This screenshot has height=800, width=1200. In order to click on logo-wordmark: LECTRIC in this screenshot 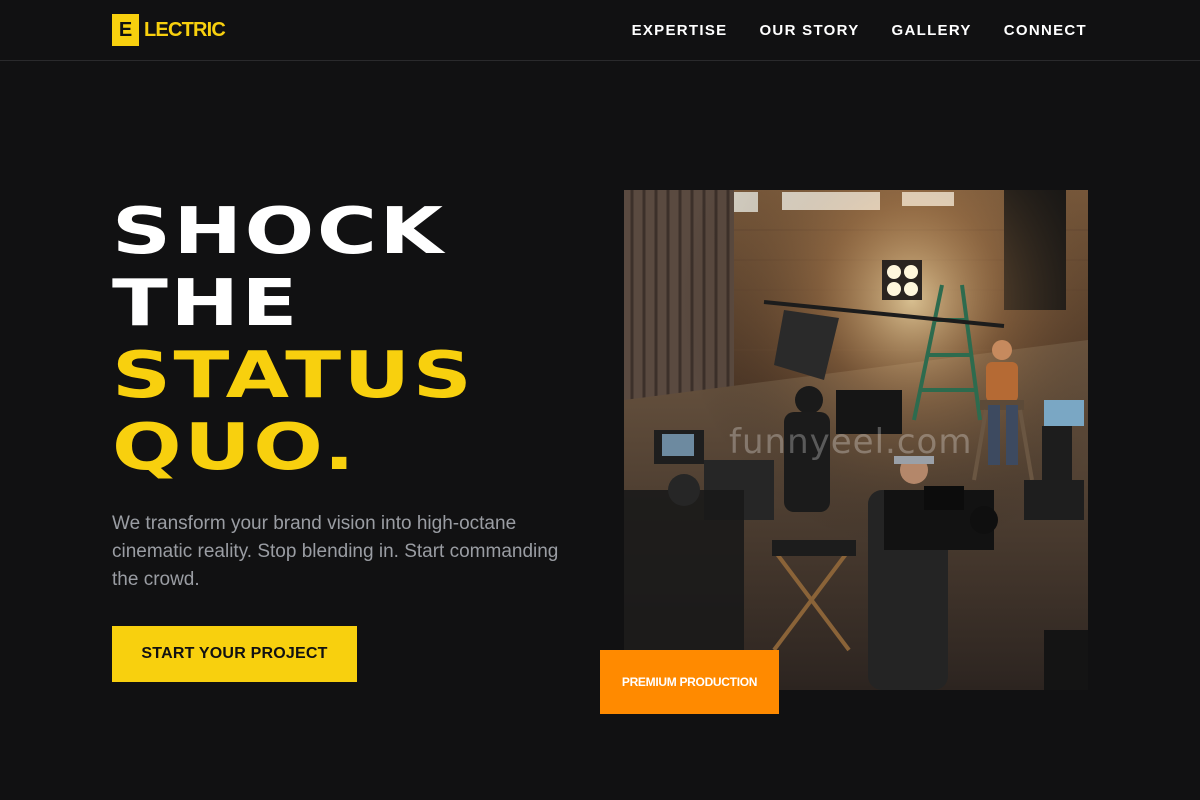, I will do `click(185, 29)`.